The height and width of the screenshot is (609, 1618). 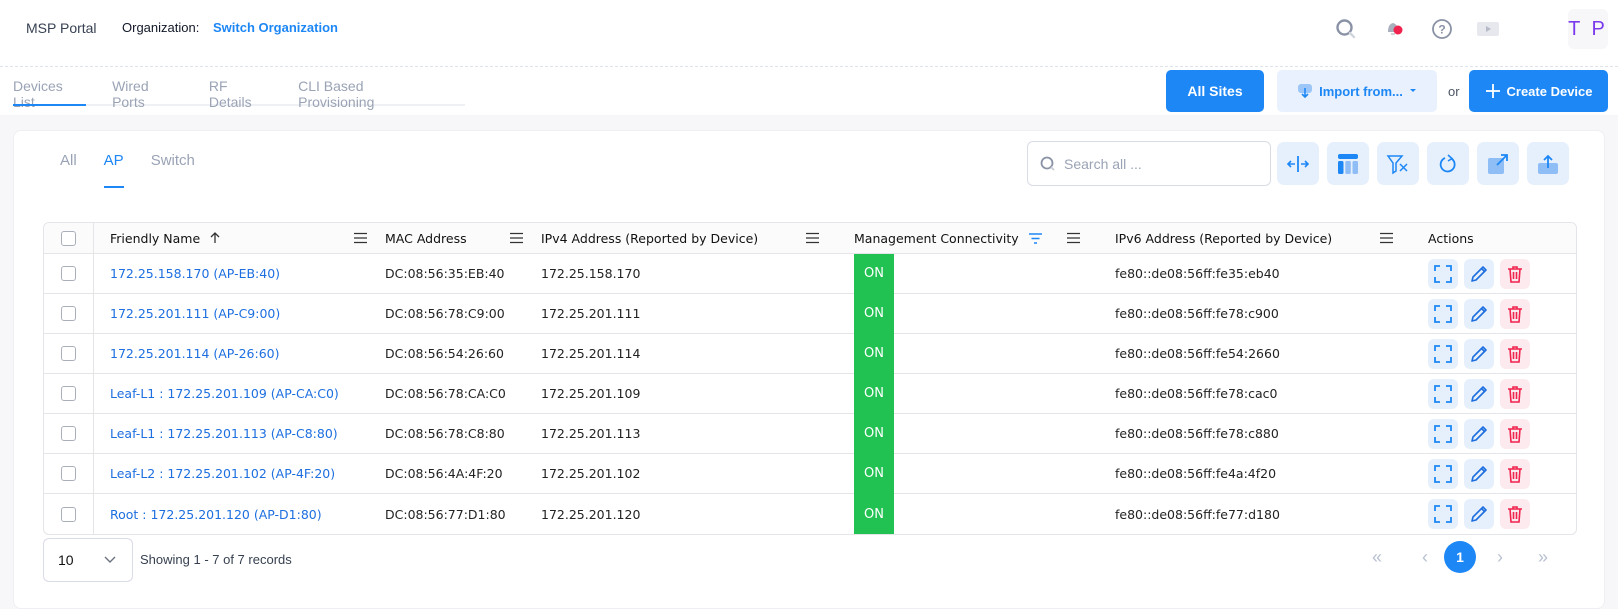 I want to click on page-size-value: 10, so click(x=66, y=560).